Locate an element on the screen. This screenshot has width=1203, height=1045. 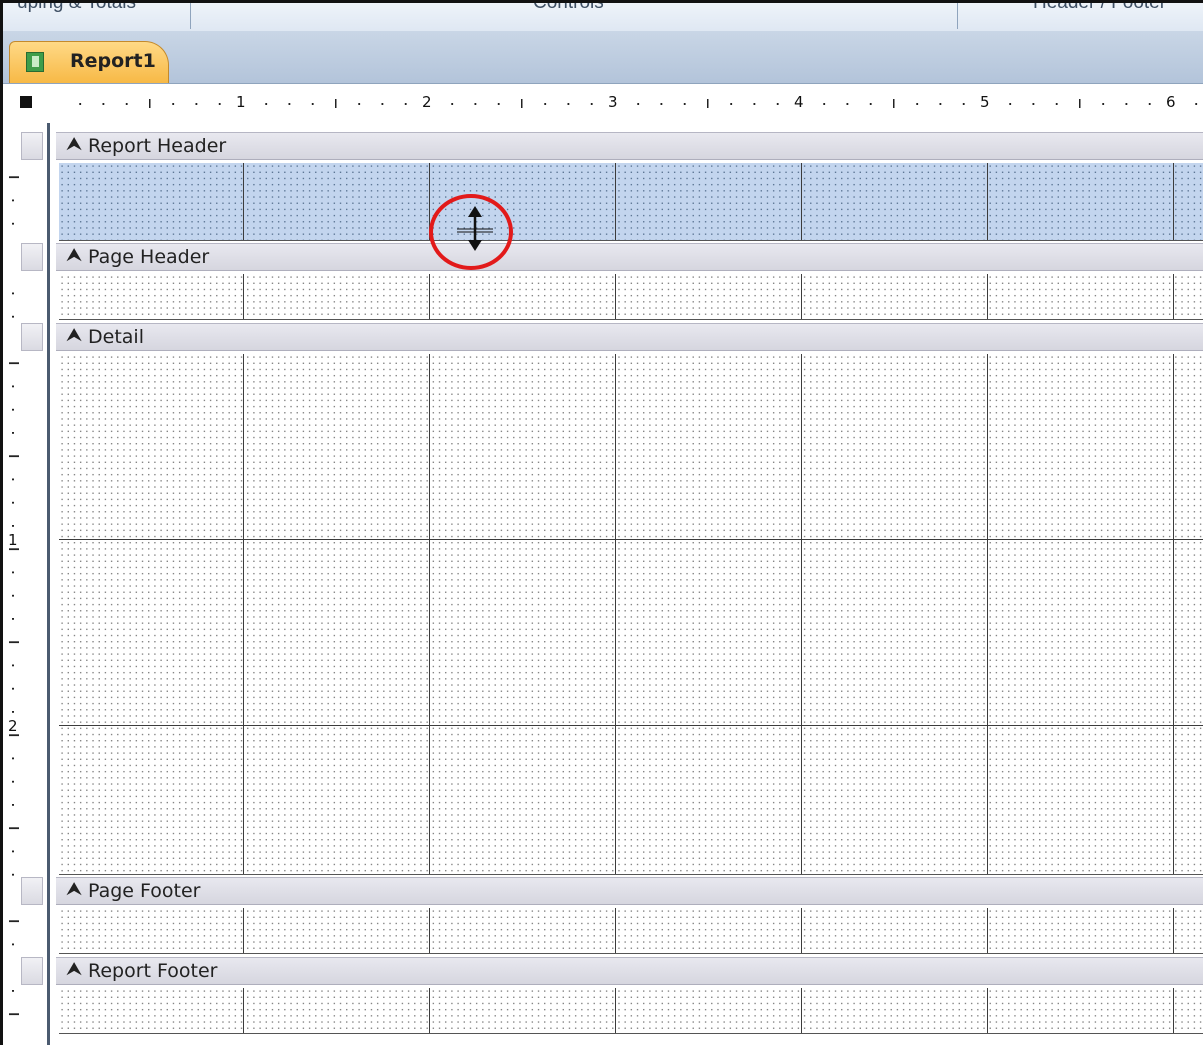
section-selector-page-footer is located at coordinates (32, 891).